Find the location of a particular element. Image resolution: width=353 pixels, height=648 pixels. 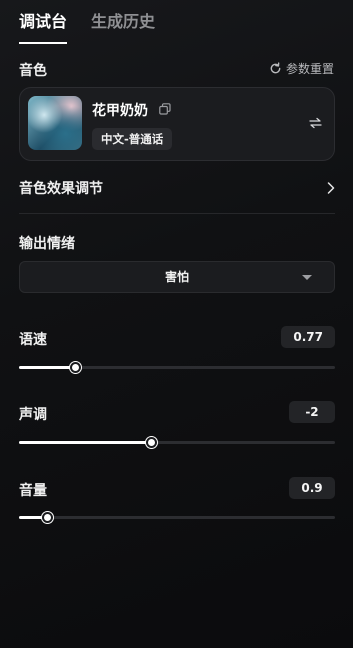

speed-slider is located at coordinates (177, 367).